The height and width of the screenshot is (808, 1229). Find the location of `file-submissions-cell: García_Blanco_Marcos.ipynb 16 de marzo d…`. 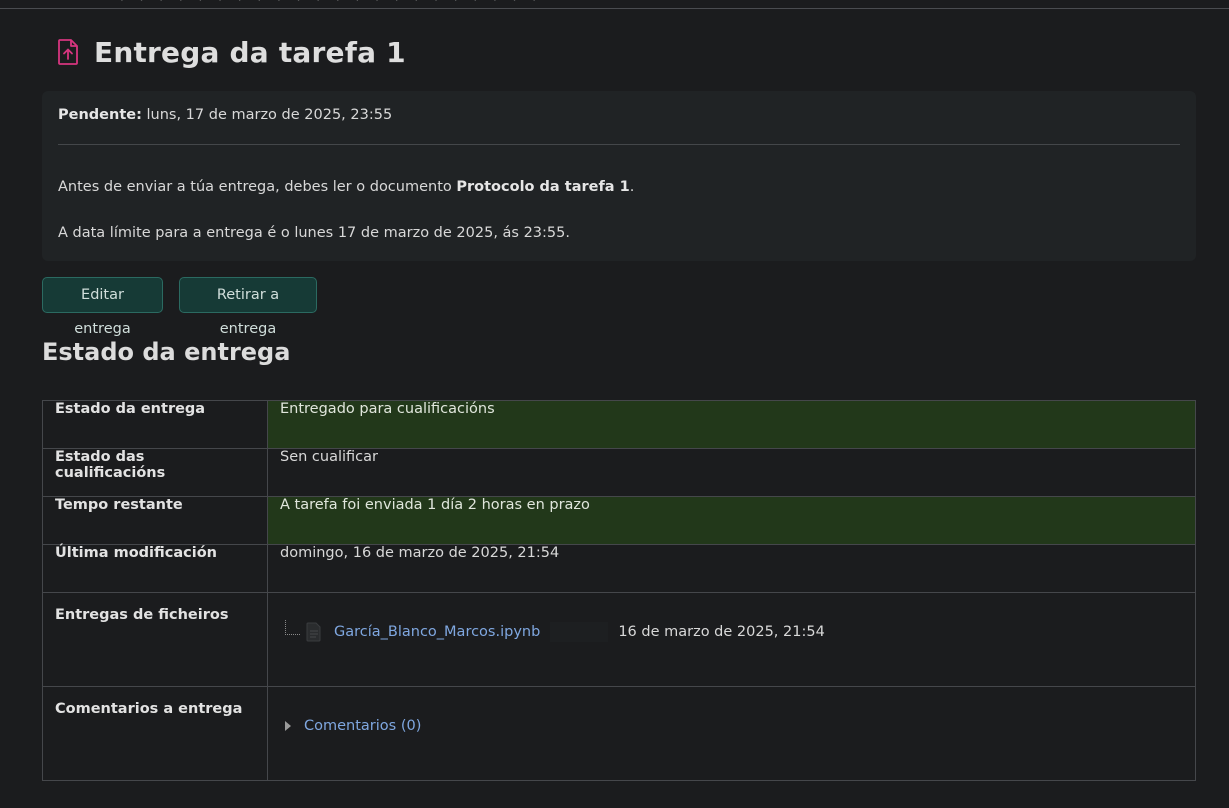

file-submissions-cell: García_Blanco_Marcos.ipynb 16 de marzo d… is located at coordinates (731, 639).